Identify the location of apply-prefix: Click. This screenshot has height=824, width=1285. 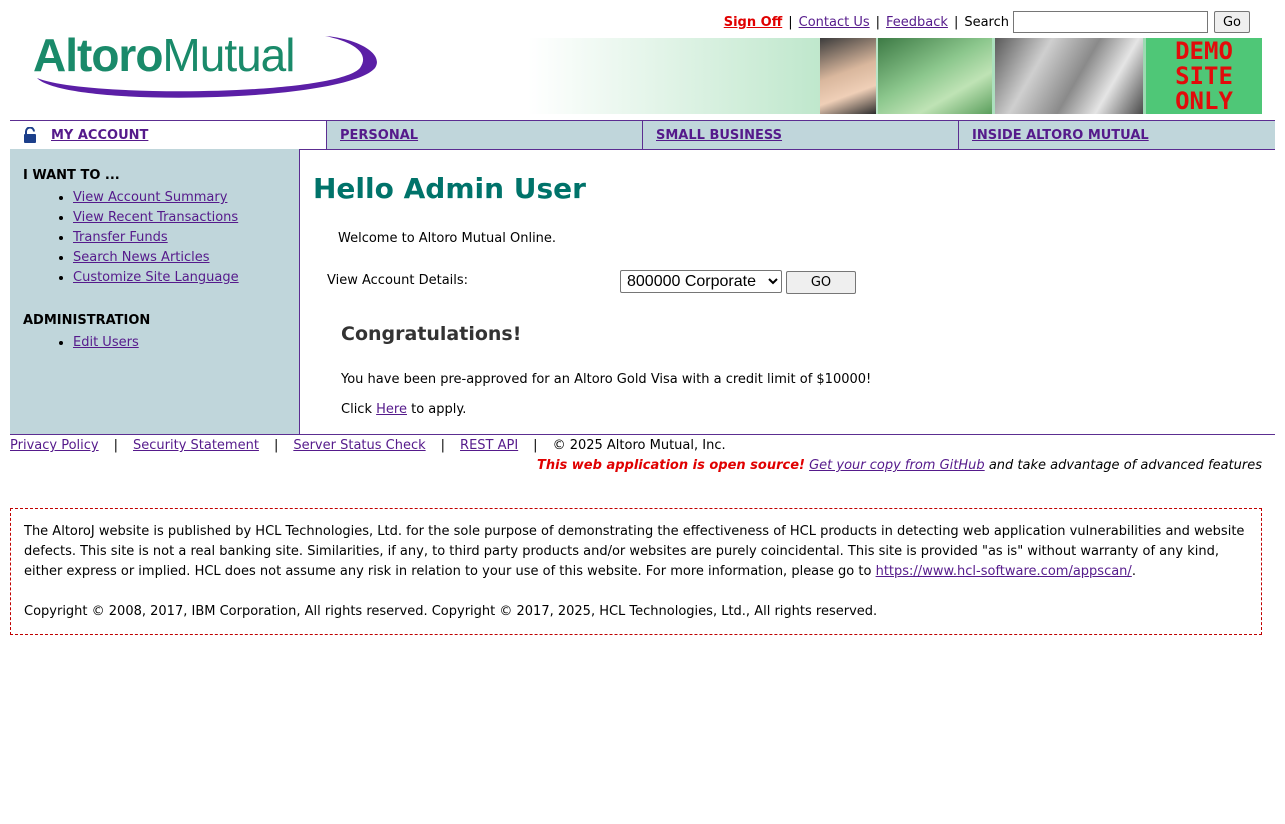
(356, 409).